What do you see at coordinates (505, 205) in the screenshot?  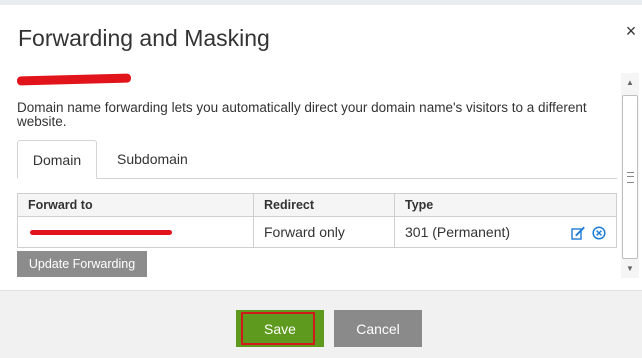 I see `column-header-type: Type` at bounding box center [505, 205].